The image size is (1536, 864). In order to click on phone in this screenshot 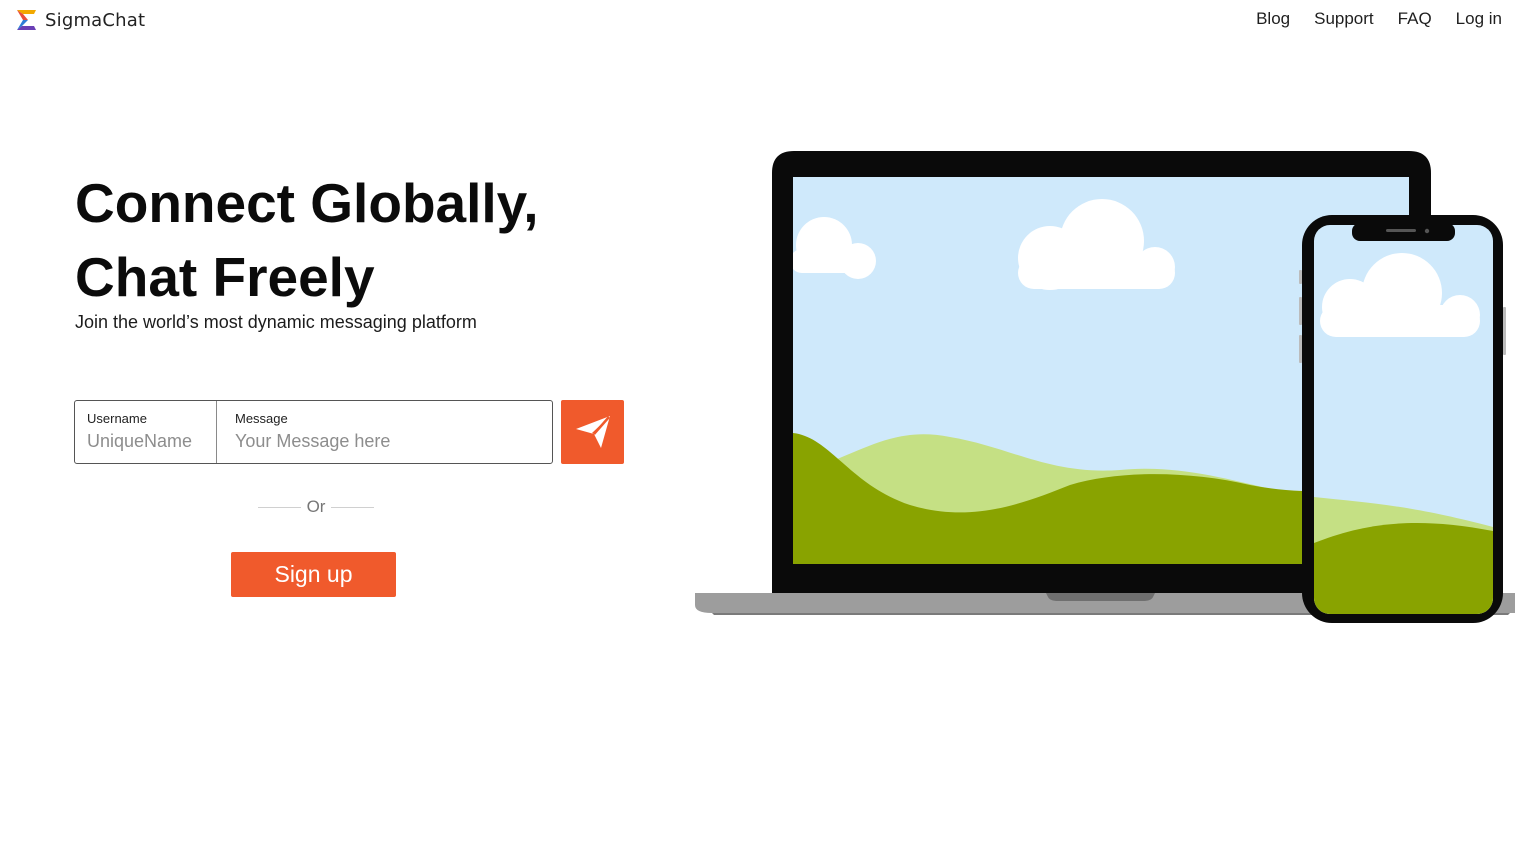, I will do `click(1402, 419)`.